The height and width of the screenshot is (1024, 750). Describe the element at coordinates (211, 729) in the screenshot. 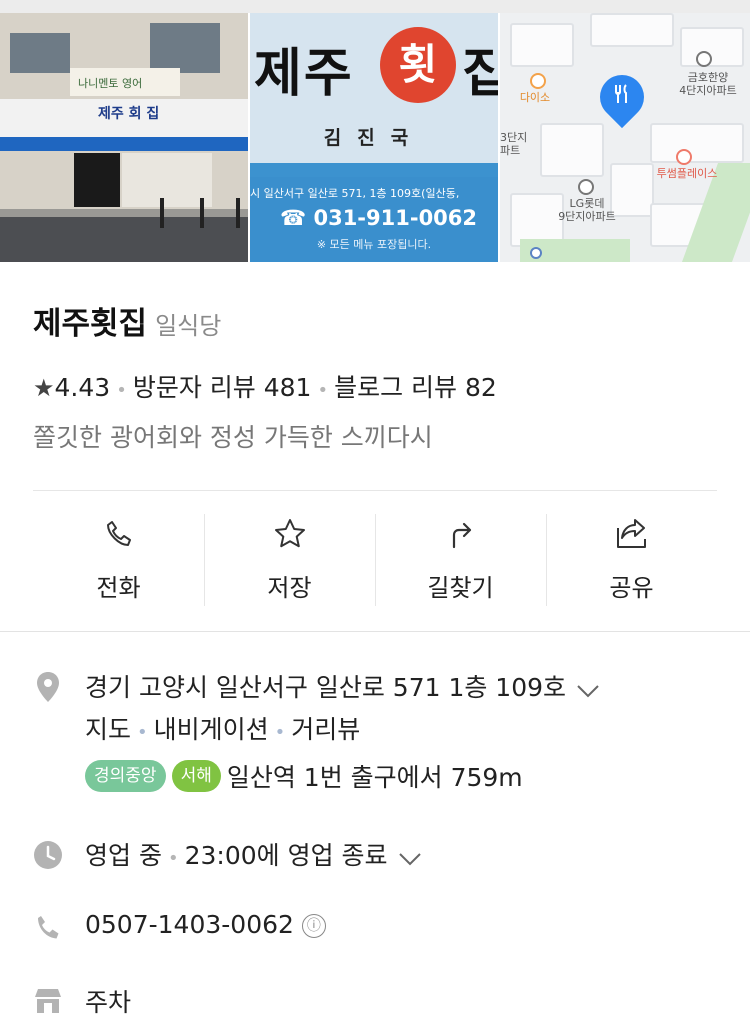

I see `navigation-link: 내비게이션` at that location.